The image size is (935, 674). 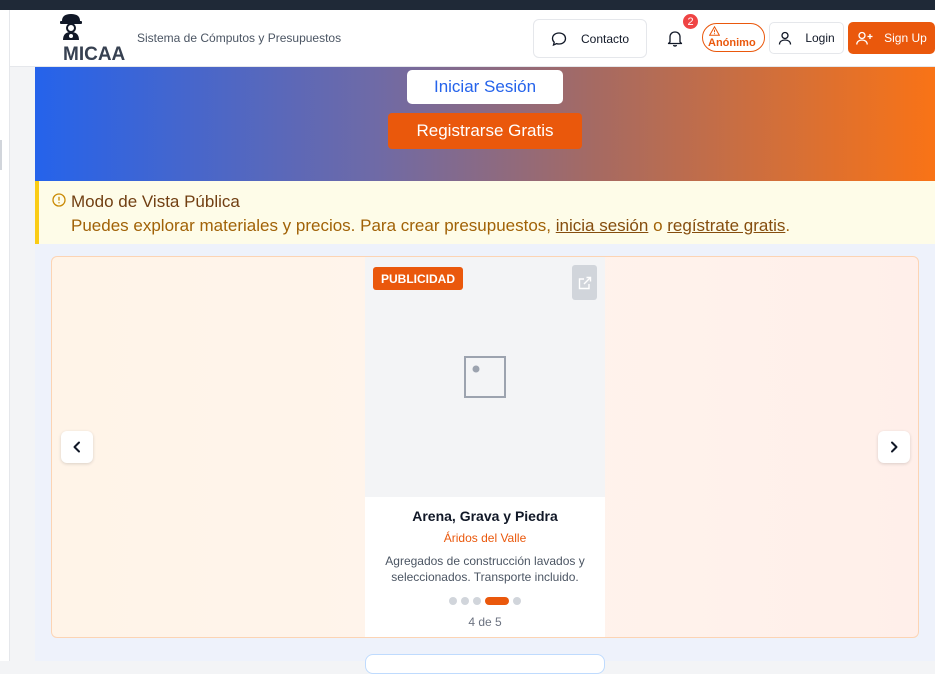 What do you see at coordinates (690, 21) in the screenshot?
I see `notification-badge: 2` at bounding box center [690, 21].